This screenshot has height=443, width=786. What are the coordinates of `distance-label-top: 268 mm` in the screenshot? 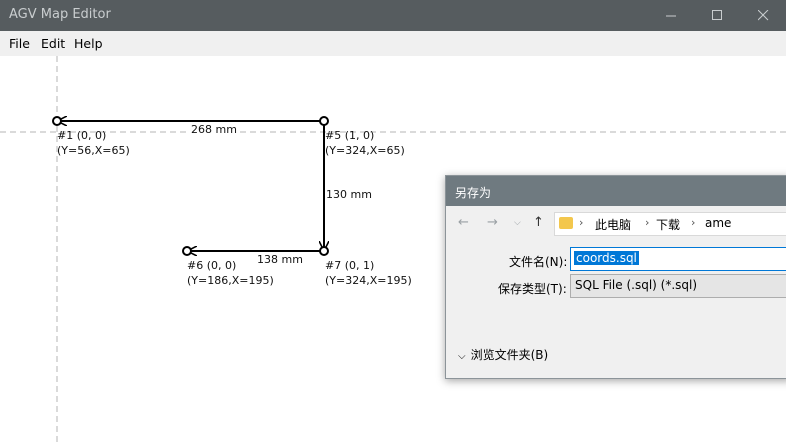 It's located at (214, 129).